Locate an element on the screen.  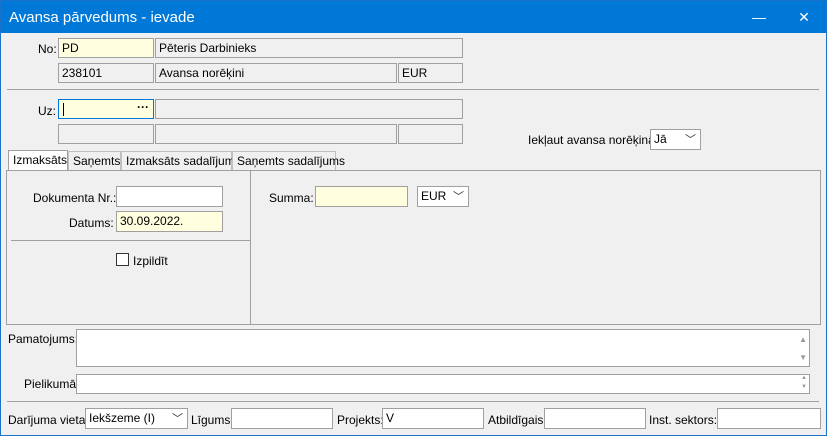
panel-separator is located at coordinates (130, 240).